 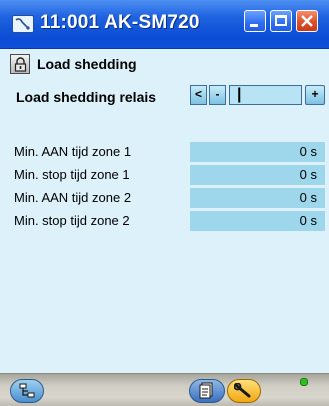 What do you see at coordinates (198, 95) in the screenshot?
I see `first-button: <` at bounding box center [198, 95].